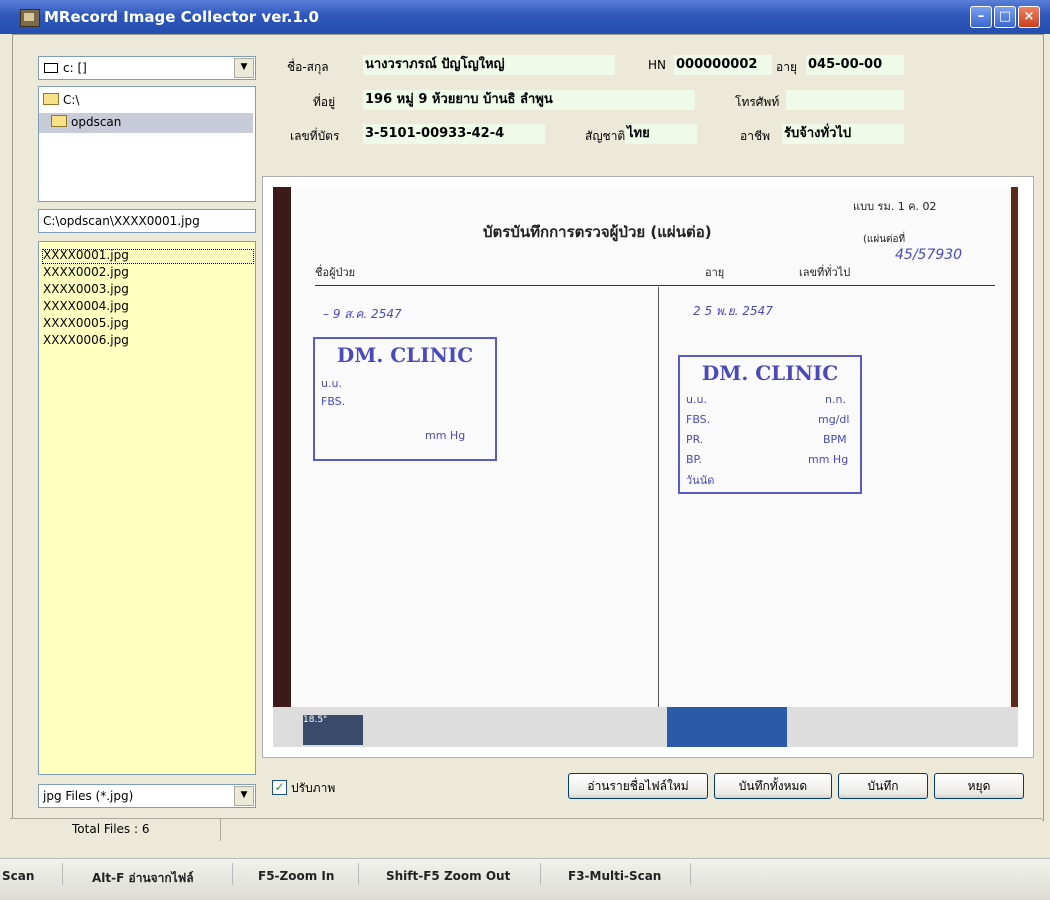  What do you see at coordinates (981, 17) in the screenshot?
I see `minimize-button: –` at bounding box center [981, 17].